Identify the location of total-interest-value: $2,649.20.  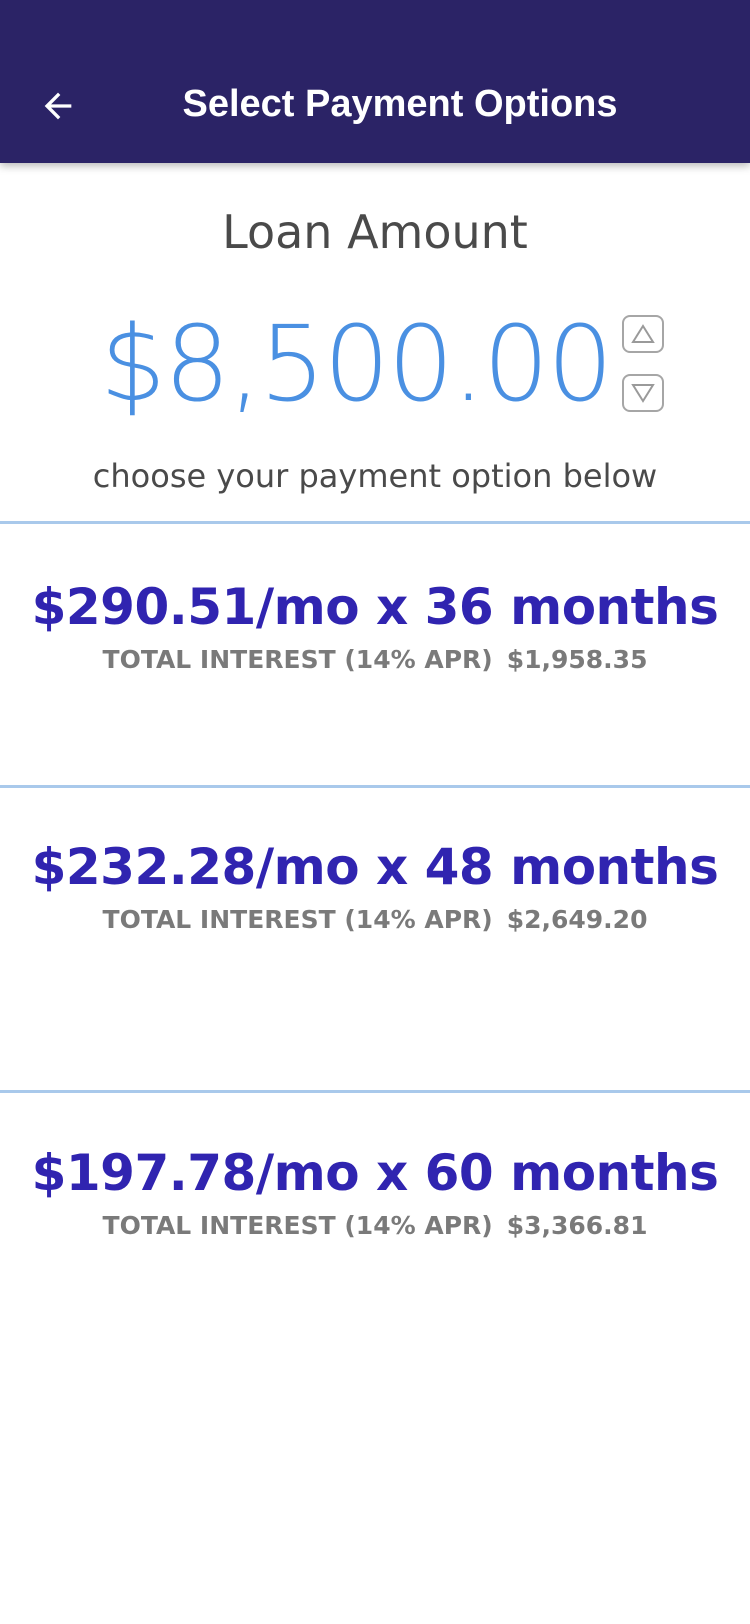
(577, 919).